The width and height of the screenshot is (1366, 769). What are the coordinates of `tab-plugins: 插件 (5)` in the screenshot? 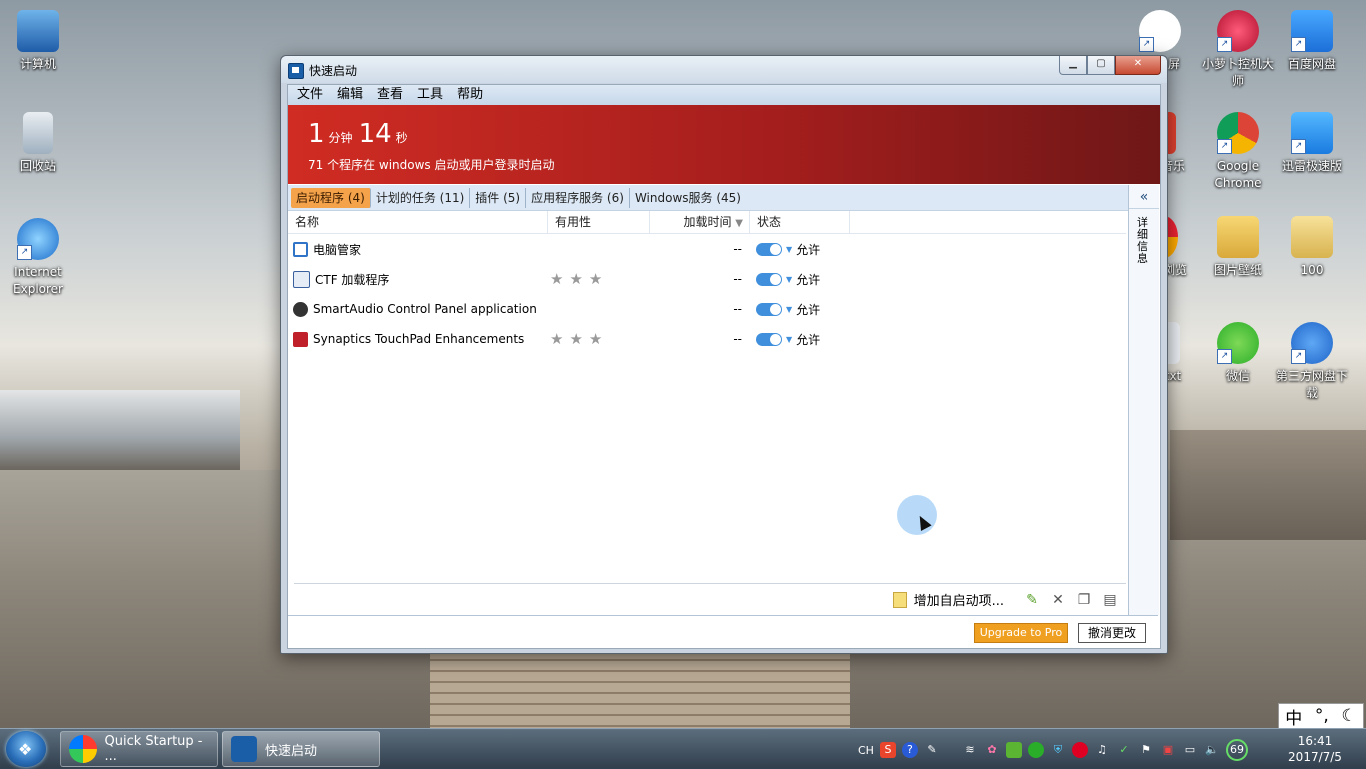 It's located at (498, 197).